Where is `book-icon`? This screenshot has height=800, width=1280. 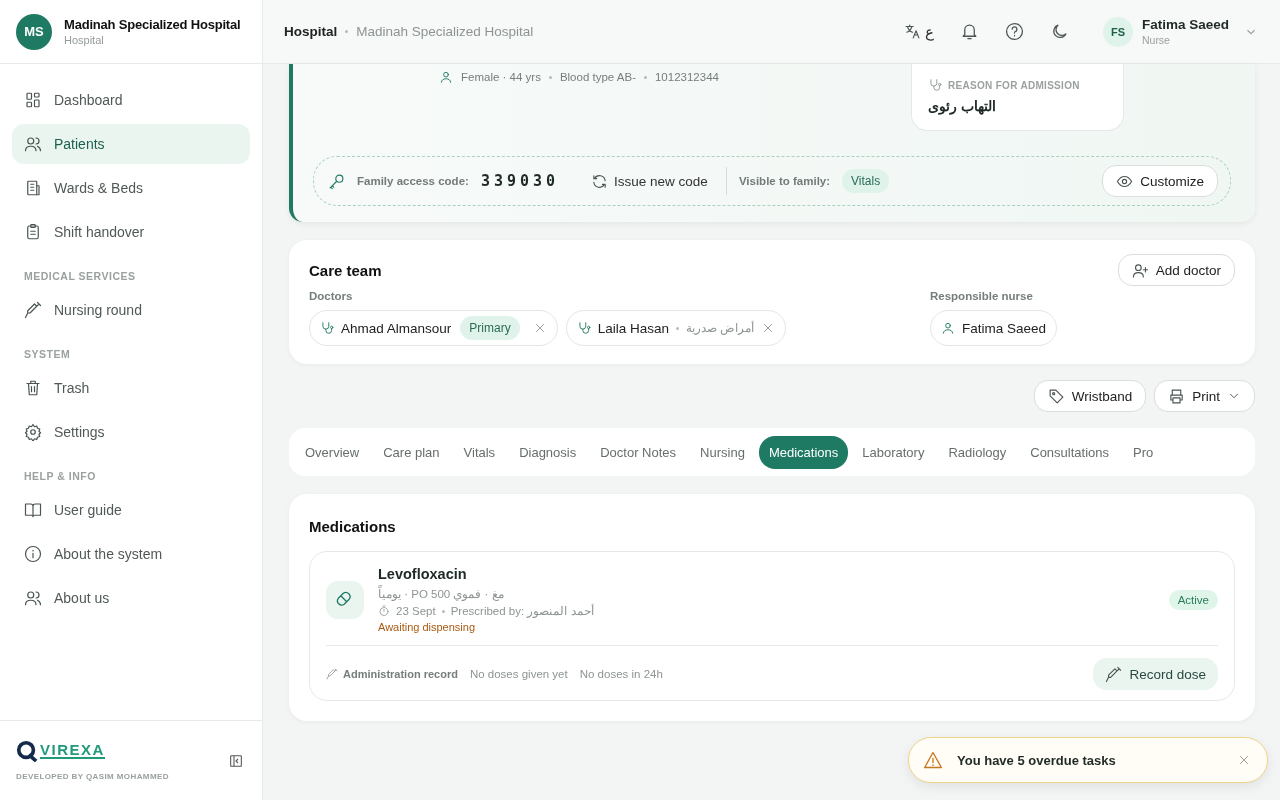 book-icon is located at coordinates (33, 510).